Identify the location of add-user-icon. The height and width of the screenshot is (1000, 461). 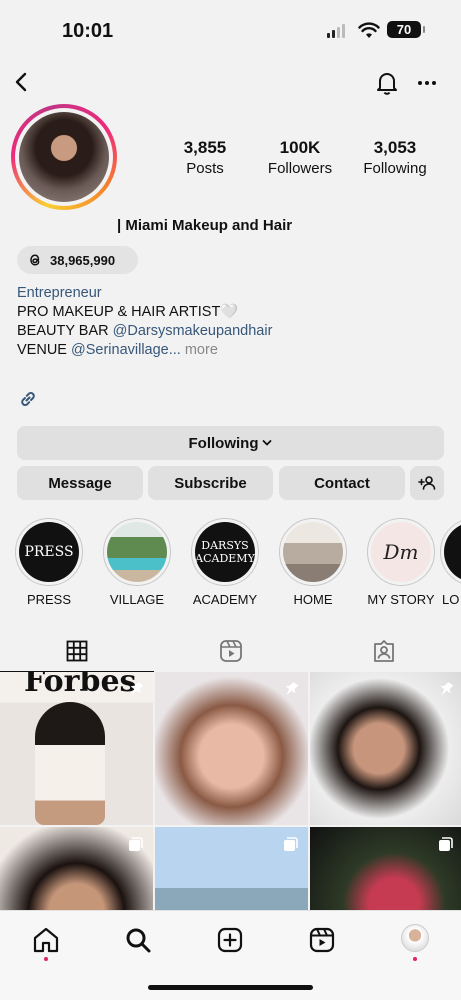
(427, 483).